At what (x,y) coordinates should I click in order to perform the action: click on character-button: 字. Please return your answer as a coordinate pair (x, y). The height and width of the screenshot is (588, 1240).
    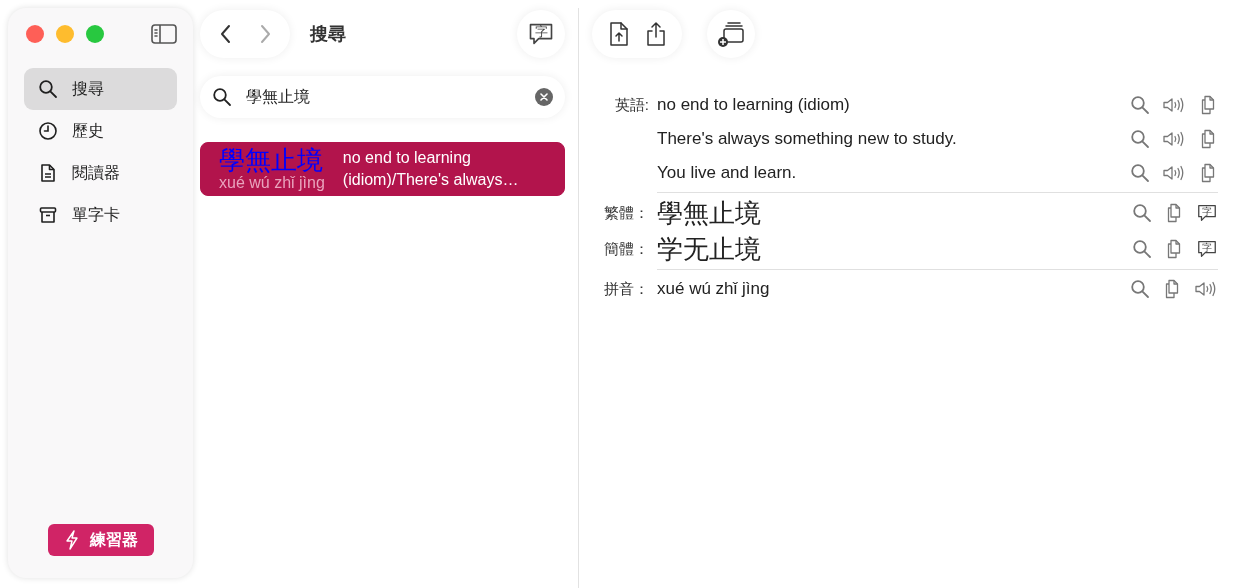
    Looking at the image, I should click on (541, 34).